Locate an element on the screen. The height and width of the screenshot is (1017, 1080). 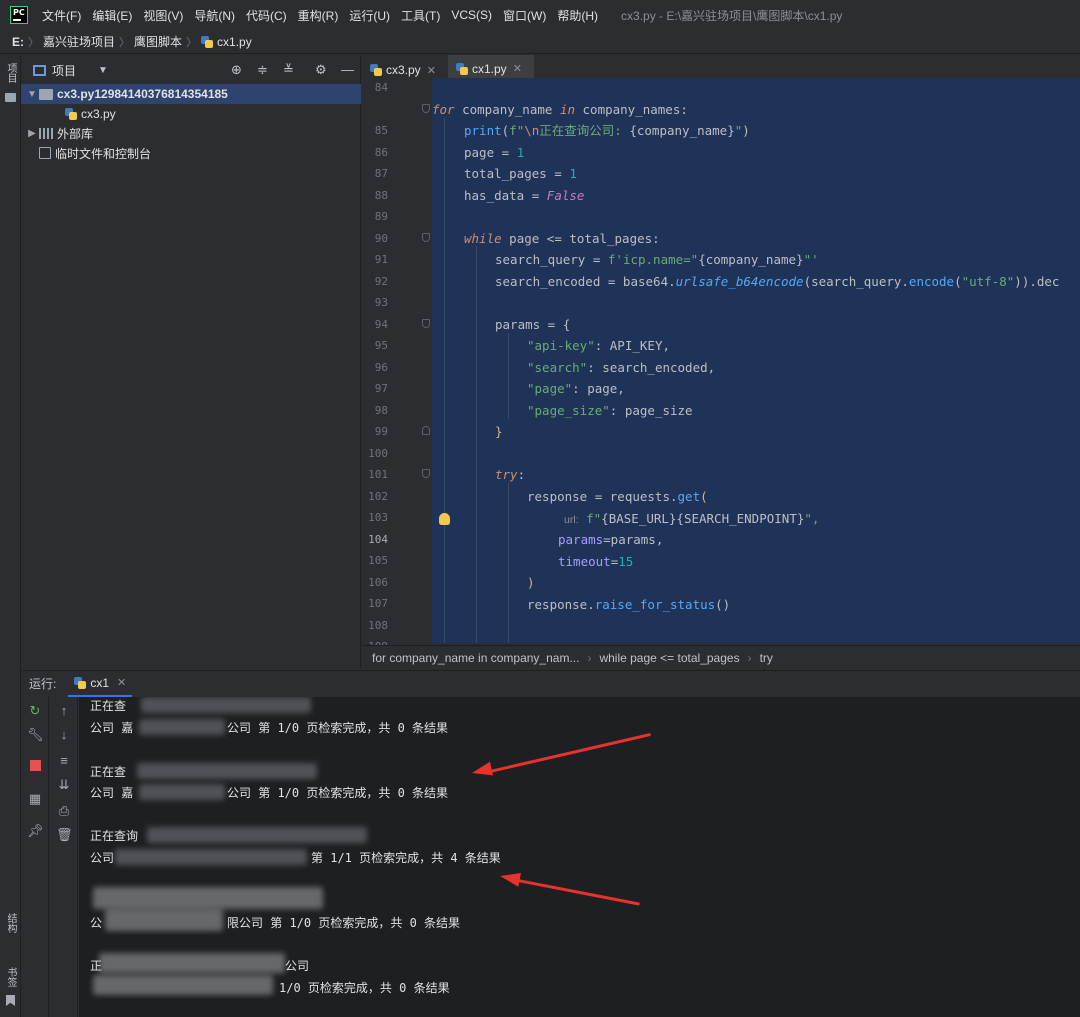
menu-refactor: 重构(R) is located at coordinates (318, 15).